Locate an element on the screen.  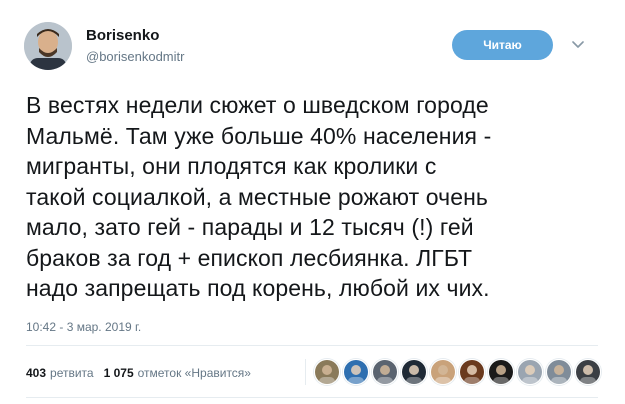
liker-avatar-10-icon is located at coordinates (588, 372).